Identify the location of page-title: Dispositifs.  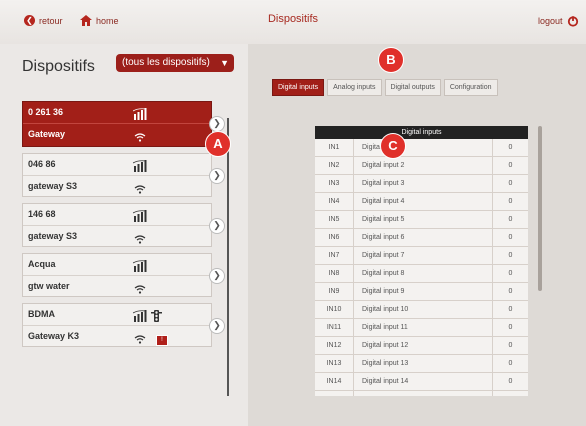
(293, 19).